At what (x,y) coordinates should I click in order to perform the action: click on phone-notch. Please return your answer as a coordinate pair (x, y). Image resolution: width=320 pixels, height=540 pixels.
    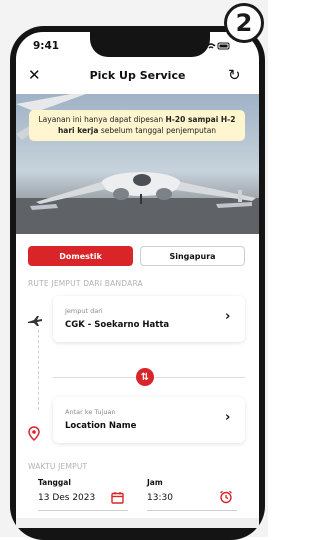
    Looking at the image, I should click on (150, 44).